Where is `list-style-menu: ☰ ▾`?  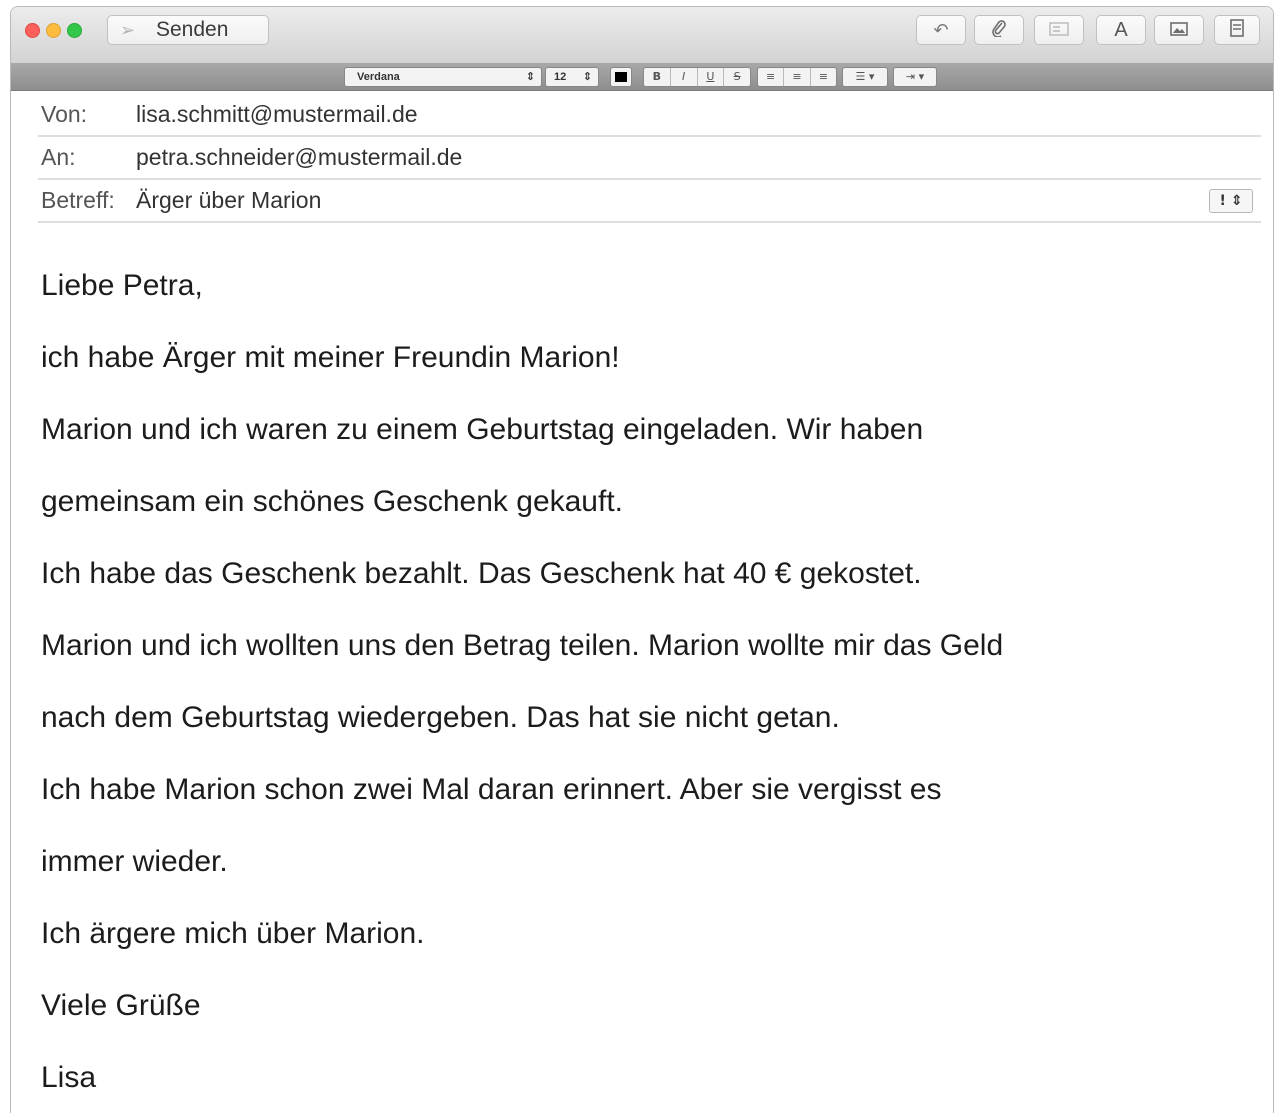 list-style-menu: ☰ ▾ is located at coordinates (865, 77).